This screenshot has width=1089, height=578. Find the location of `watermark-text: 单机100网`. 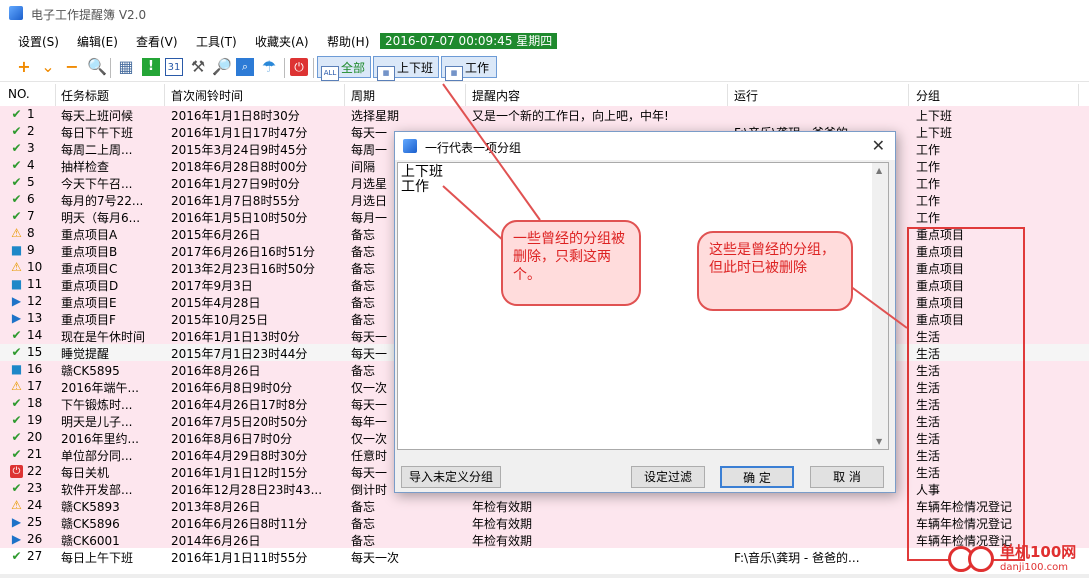

watermark-text: 单机100网 is located at coordinates (1038, 552).